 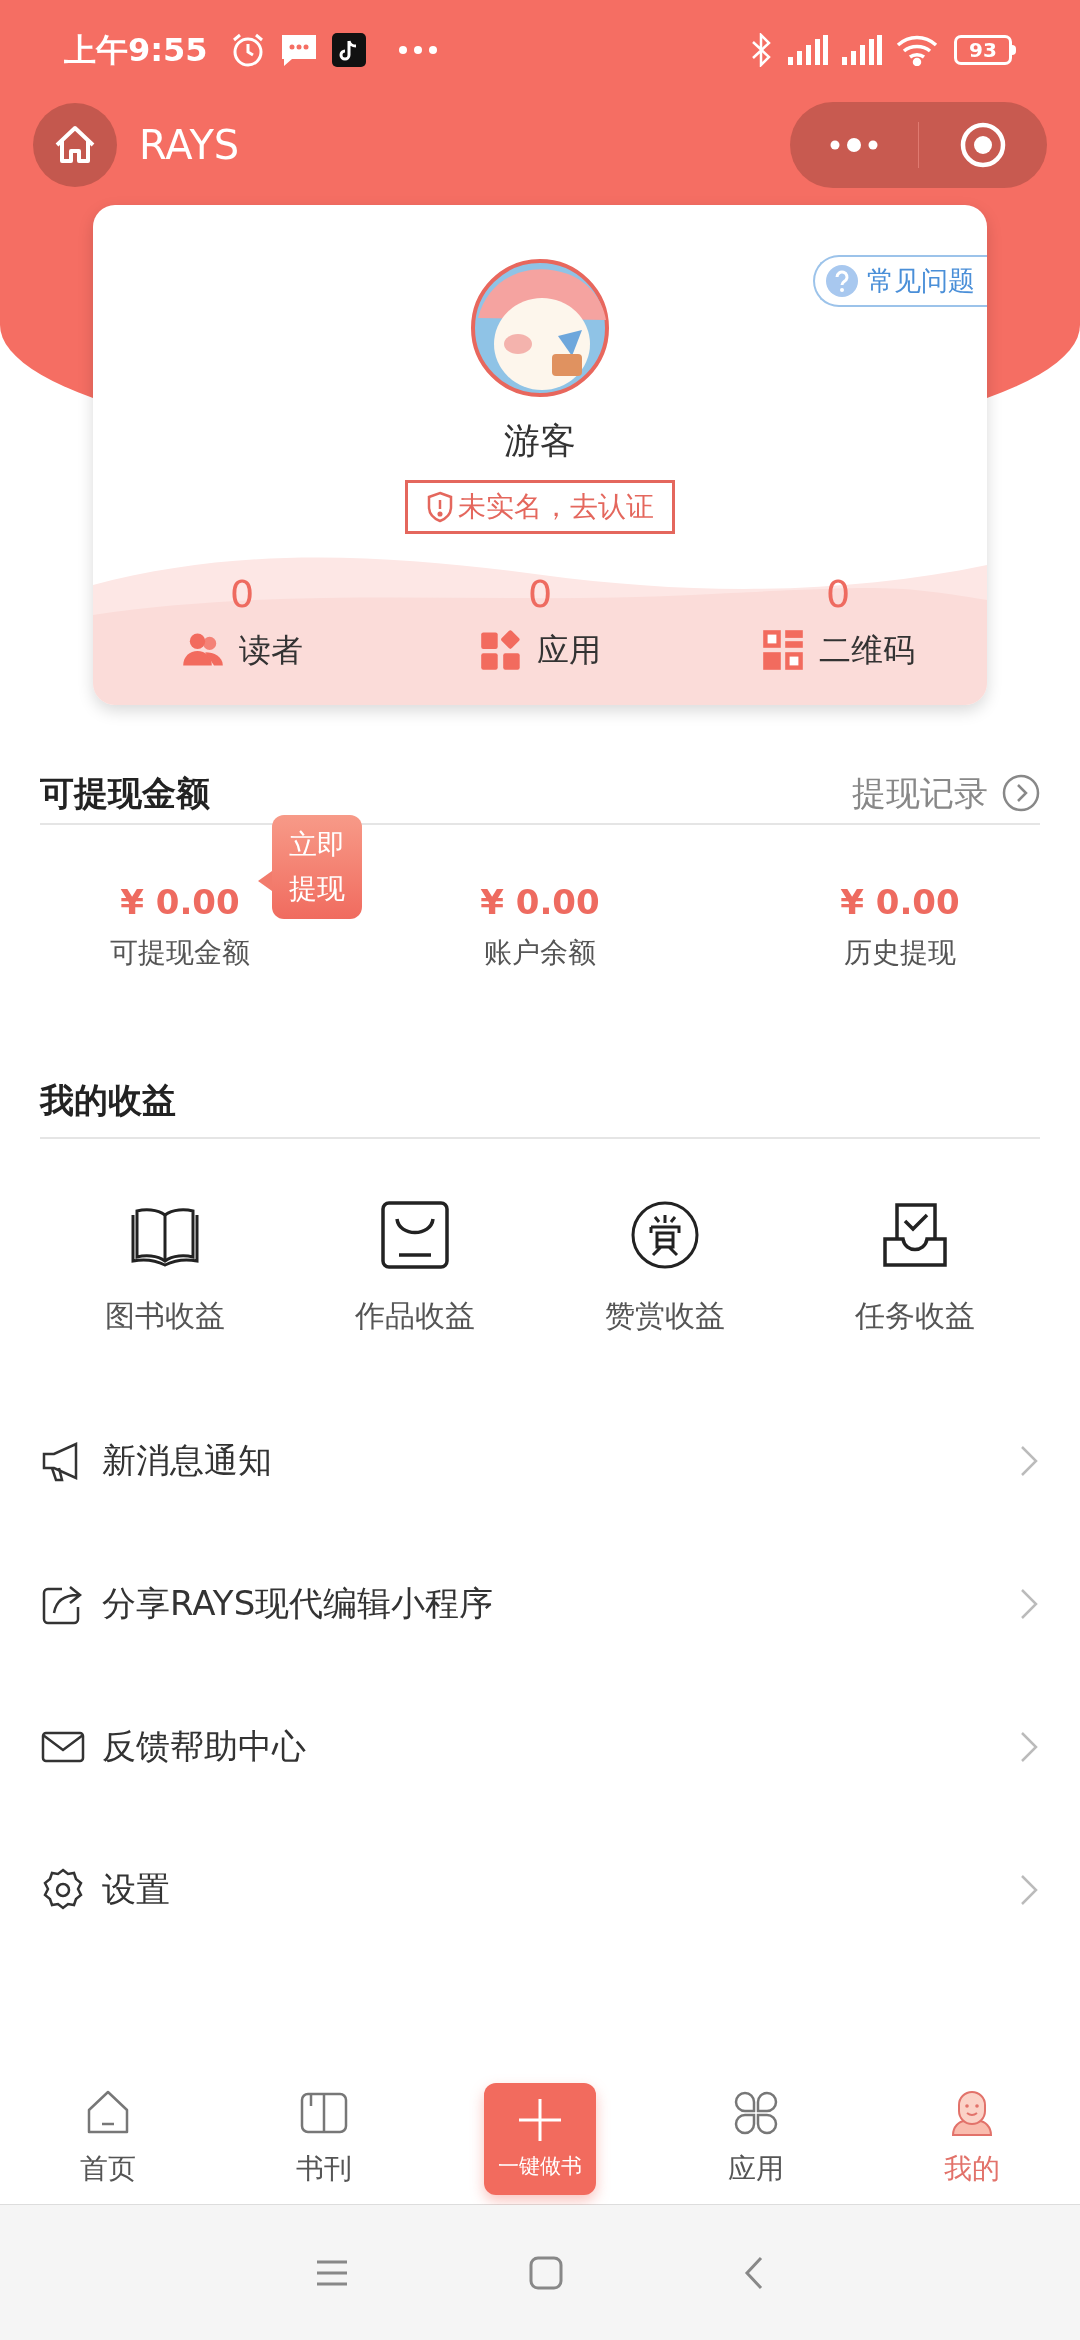 What do you see at coordinates (165, 1294) in the screenshot?
I see `earnings-item: 图书收益` at bounding box center [165, 1294].